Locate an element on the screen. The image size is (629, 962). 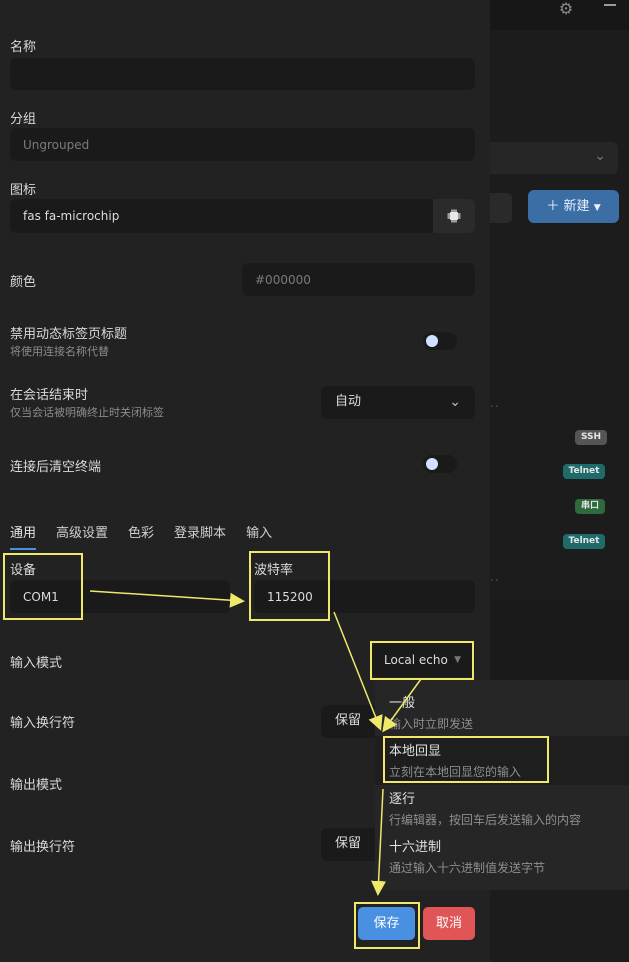
arrow-baud-to-local-echo is located at coordinates (358, 671).